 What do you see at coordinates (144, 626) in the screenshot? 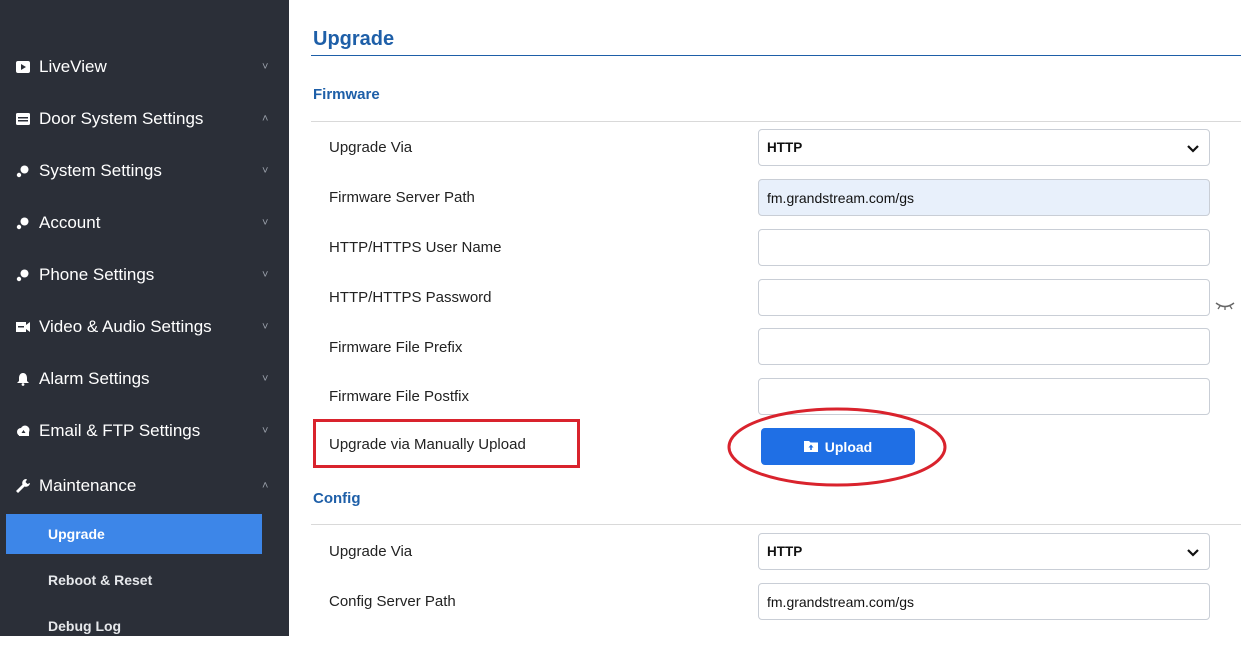
I see `sidebar-subitem-debug-log: Debug Log` at bounding box center [144, 626].